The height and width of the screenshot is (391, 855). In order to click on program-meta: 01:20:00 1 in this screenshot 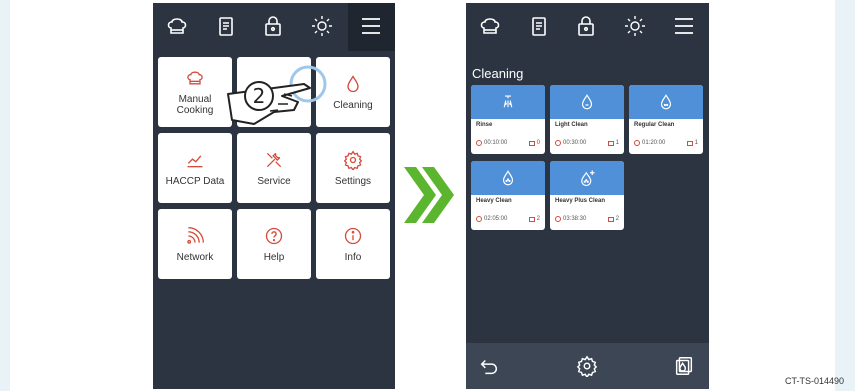, I will do `click(666, 143)`.